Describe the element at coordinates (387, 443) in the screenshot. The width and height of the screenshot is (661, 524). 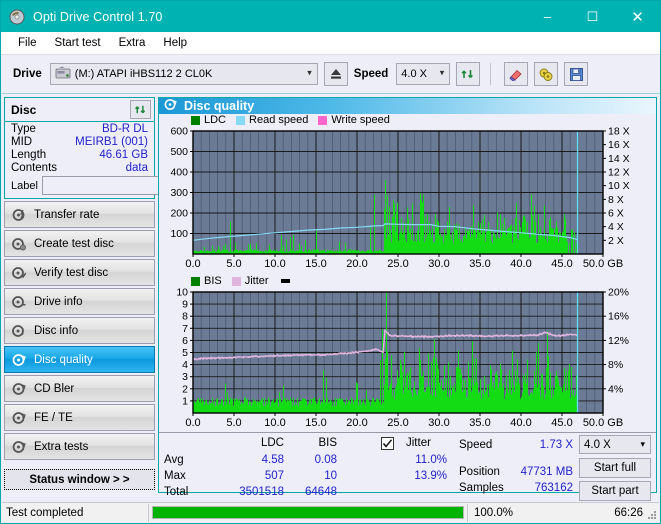
I see `jitter-checkbox` at that location.